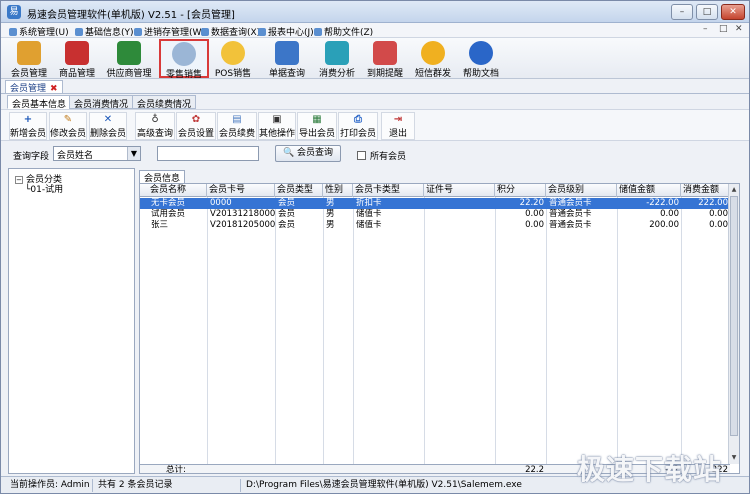 Image resolution: width=750 pixels, height=494 pixels. What do you see at coordinates (317, 126) in the screenshot?
I see `export-member-button: ▦ 导出会员` at bounding box center [317, 126].